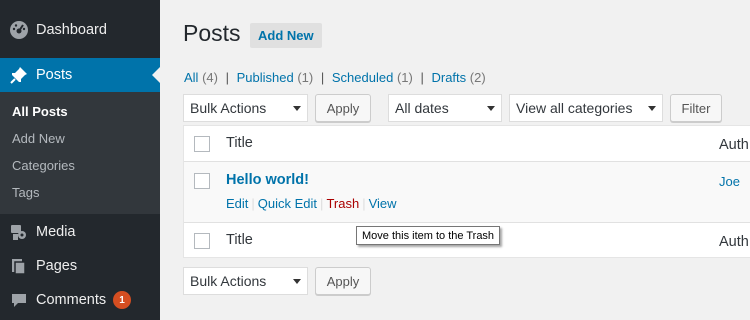 The height and width of the screenshot is (320, 750). Describe the element at coordinates (305, 77) in the screenshot. I see `filter-published-count: (1)` at that location.